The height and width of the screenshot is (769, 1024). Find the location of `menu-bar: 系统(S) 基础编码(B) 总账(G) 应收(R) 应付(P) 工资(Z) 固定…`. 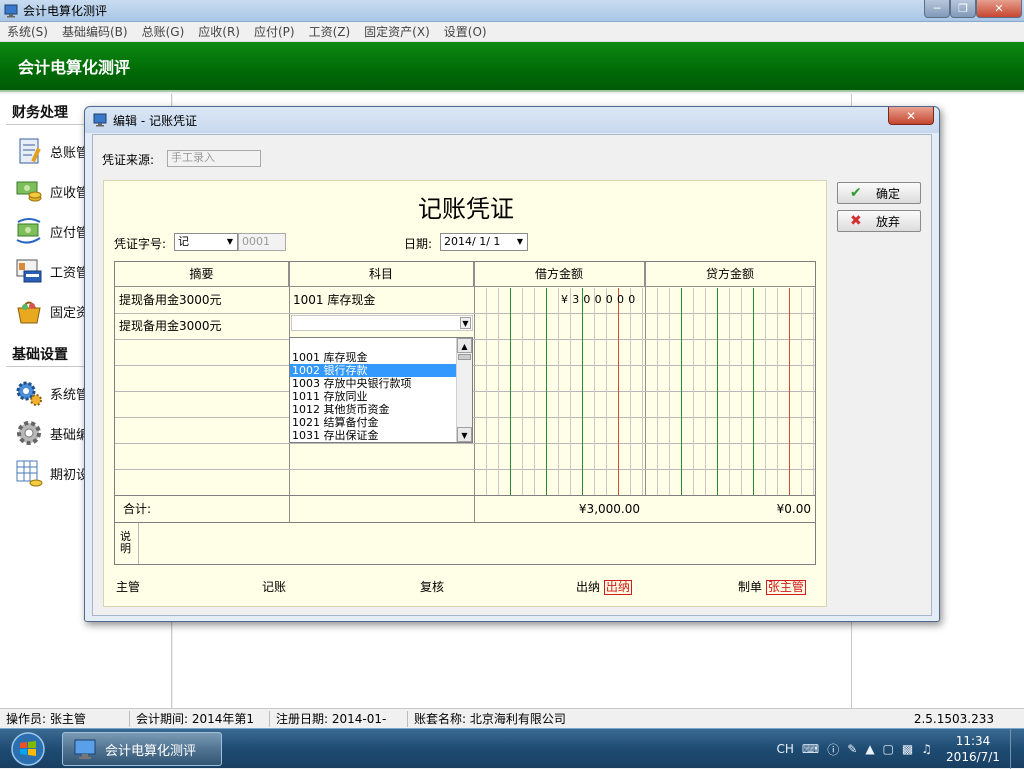

menu-bar: 系统(S) 基础编码(B) 总账(G) 应收(R) 应付(P) 工资(Z) 固定… is located at coordinates (512, 32).